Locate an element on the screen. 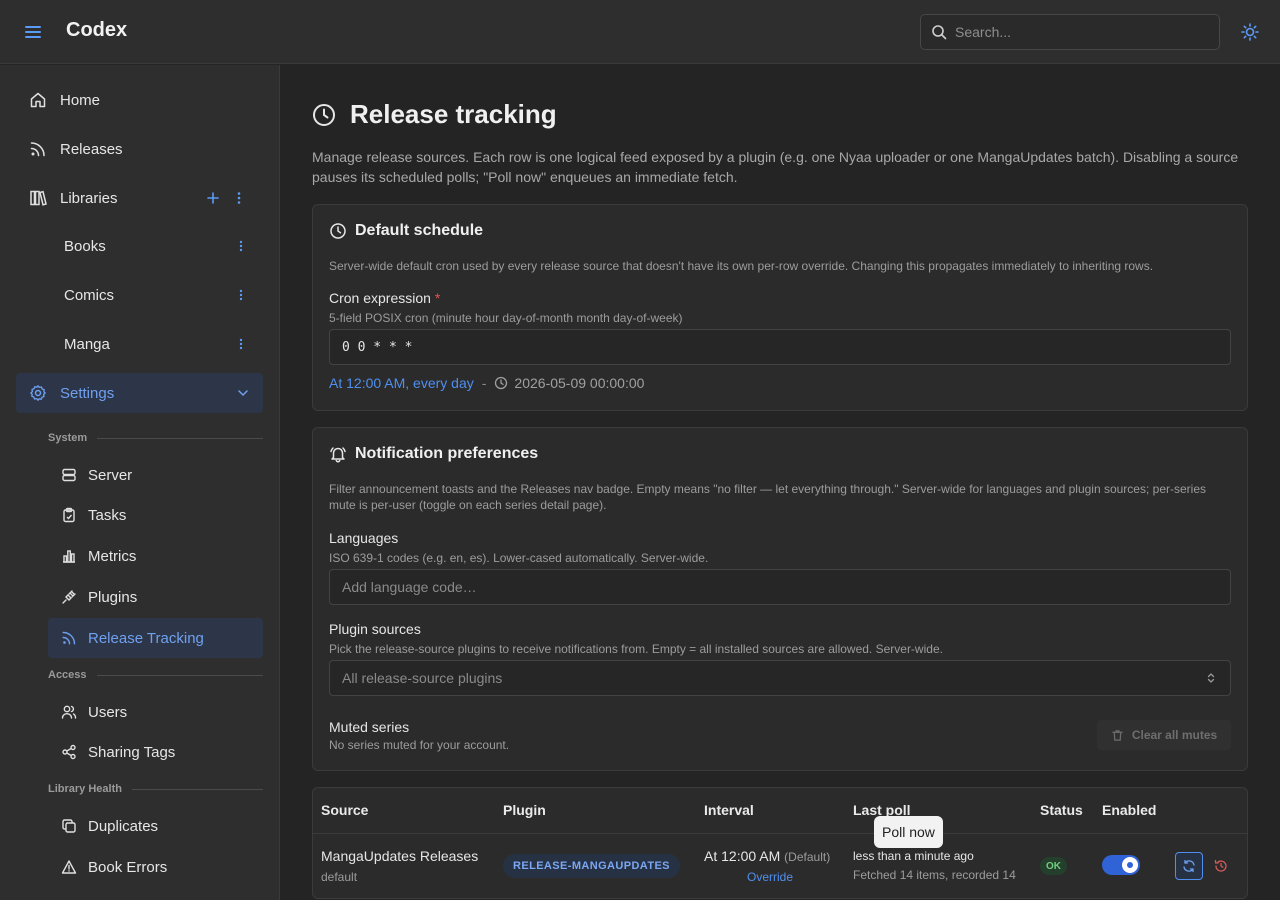  sidebar-item-label: Release Tracking is located at coordinates (146, 638).